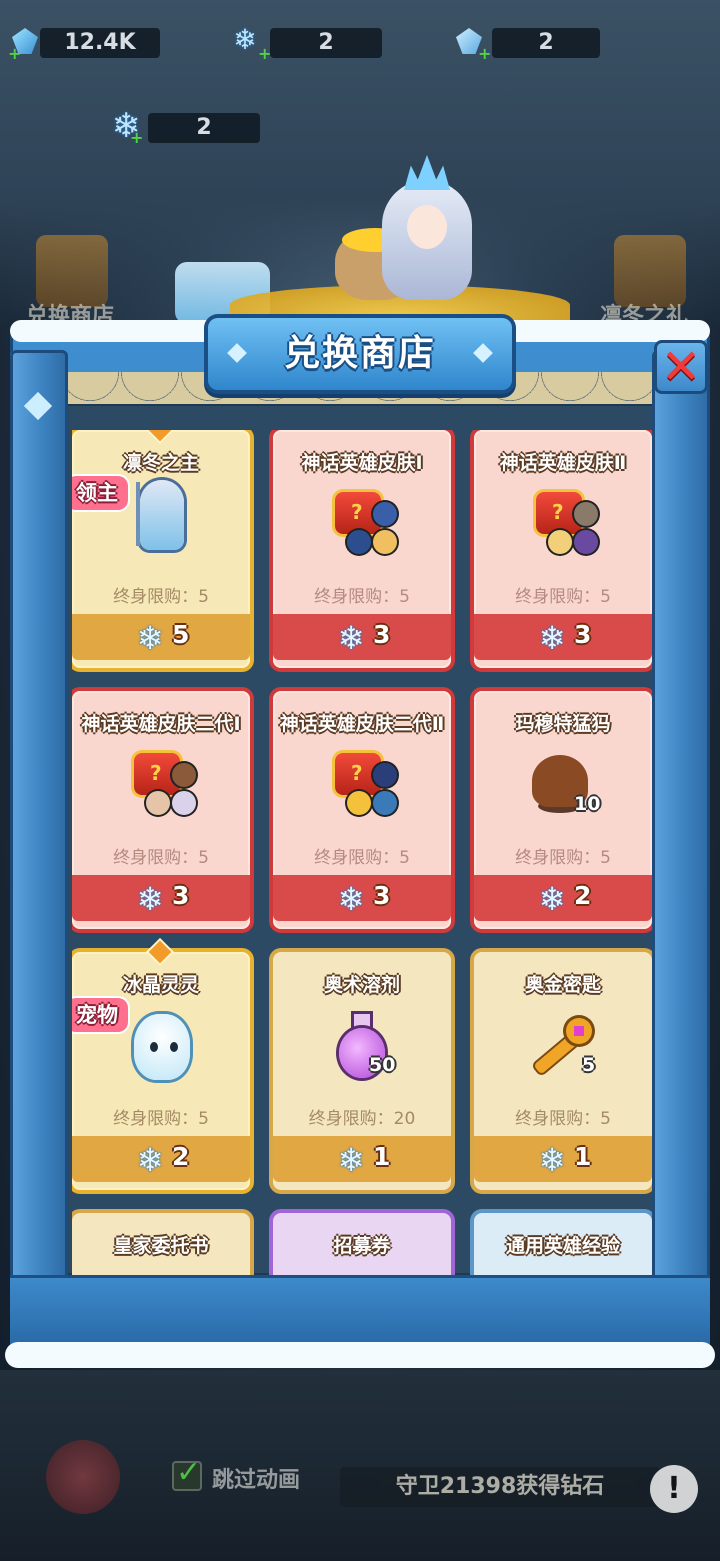  I want to click on shop-item-card: 凛冬之主 领主 终身限购：5 ❄ 5, so click(161, 549).